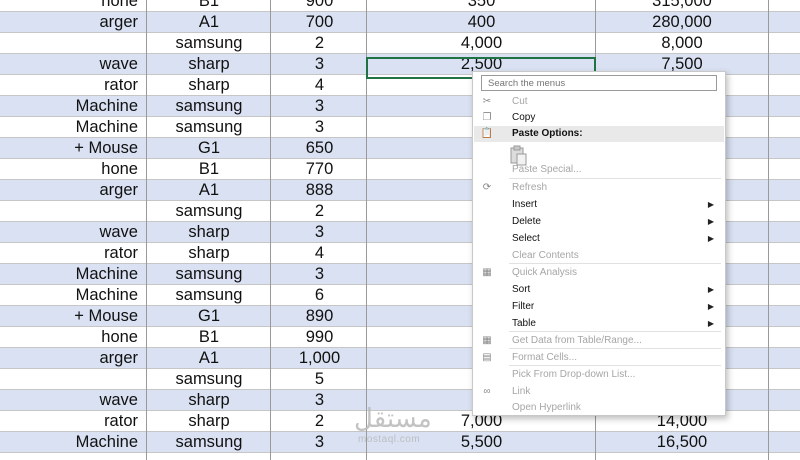  Describe the element at coordinates (481, 43) in the screenshot. I see `table-cell: 4,000` at that location.